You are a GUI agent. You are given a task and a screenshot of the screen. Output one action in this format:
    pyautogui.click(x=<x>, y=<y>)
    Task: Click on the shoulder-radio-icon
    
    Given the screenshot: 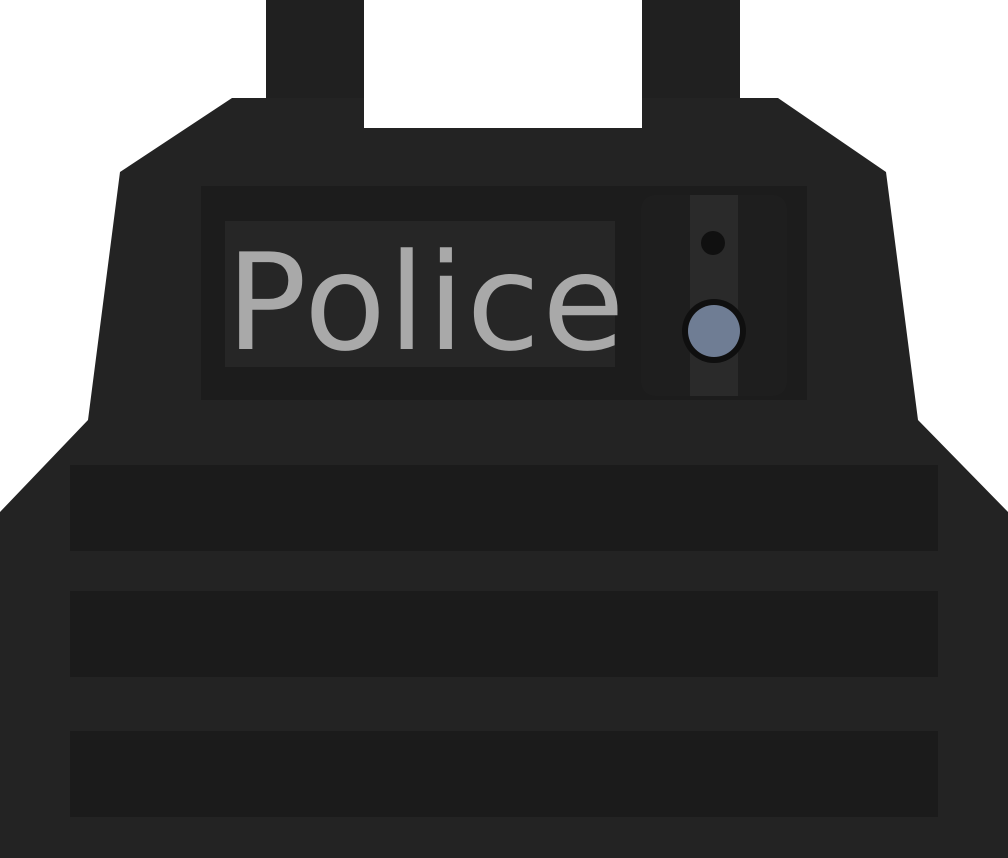 What is the action you would take?
    pyautogui.click(x=714, y=295)
    